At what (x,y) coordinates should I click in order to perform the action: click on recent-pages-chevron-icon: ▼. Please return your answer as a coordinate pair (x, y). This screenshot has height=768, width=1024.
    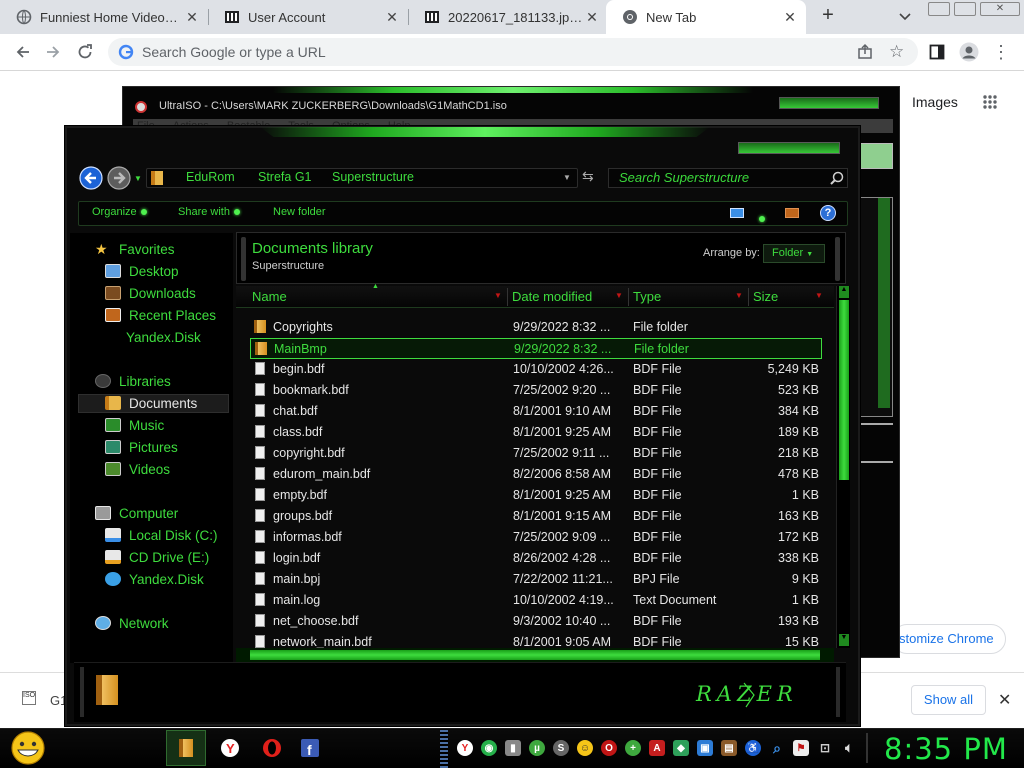
    Looking at the image, I should click on (138, 178).